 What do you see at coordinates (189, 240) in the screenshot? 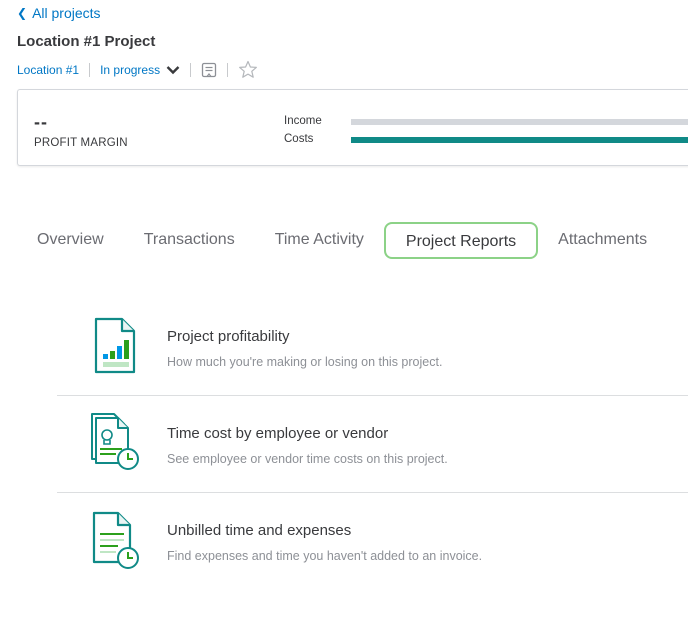
I see `tab-transactions: Transactions` at bounding box center [189, 240].